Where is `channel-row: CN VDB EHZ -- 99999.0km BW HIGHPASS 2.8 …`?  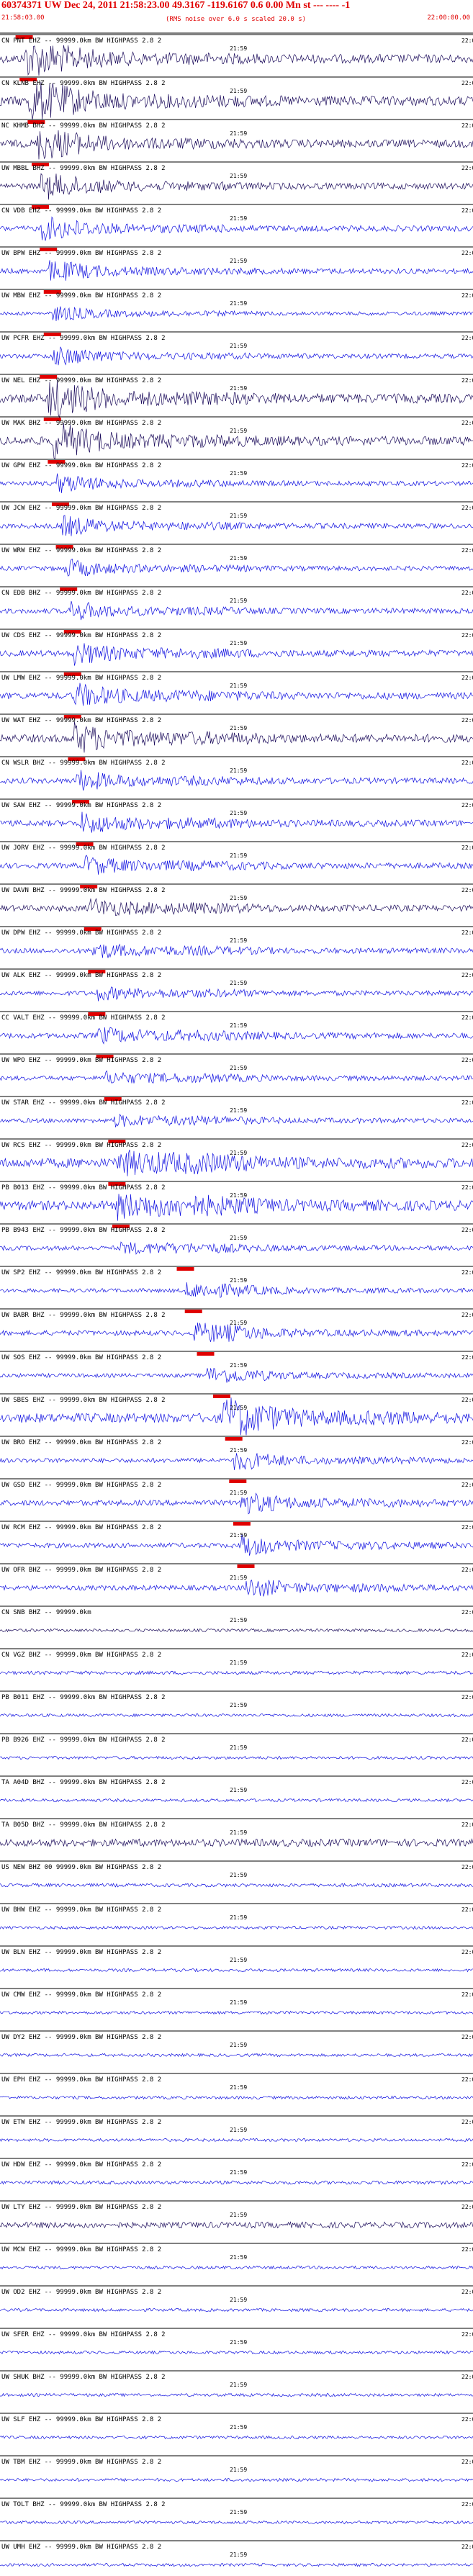 channel-row: CN VDB EHZ -- 99999.0km BW HIGHPASS 2.8 … is located at coordinates (236, 222).